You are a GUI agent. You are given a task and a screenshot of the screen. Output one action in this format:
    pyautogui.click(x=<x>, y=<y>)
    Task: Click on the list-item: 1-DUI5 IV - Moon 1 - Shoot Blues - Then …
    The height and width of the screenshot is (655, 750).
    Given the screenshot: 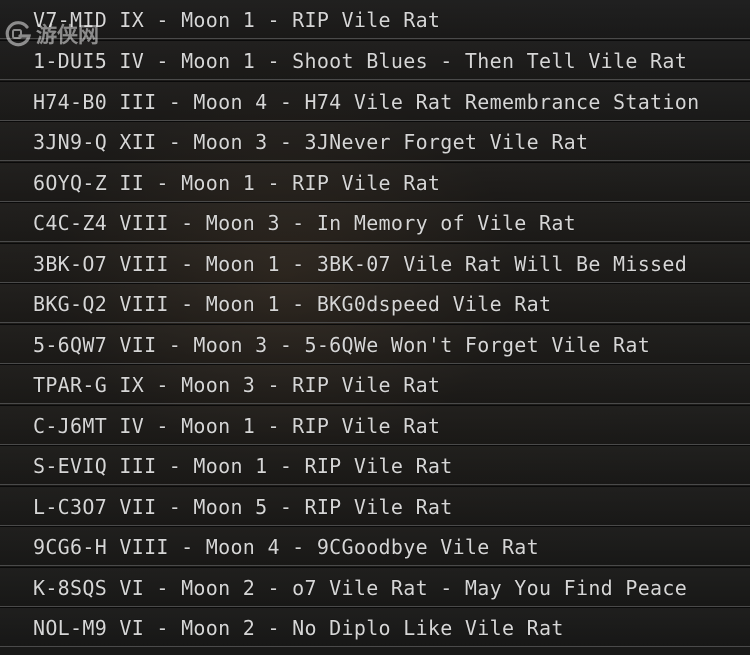 What is the action you would take?
    pyautogui.click(x=375, y=60)
    